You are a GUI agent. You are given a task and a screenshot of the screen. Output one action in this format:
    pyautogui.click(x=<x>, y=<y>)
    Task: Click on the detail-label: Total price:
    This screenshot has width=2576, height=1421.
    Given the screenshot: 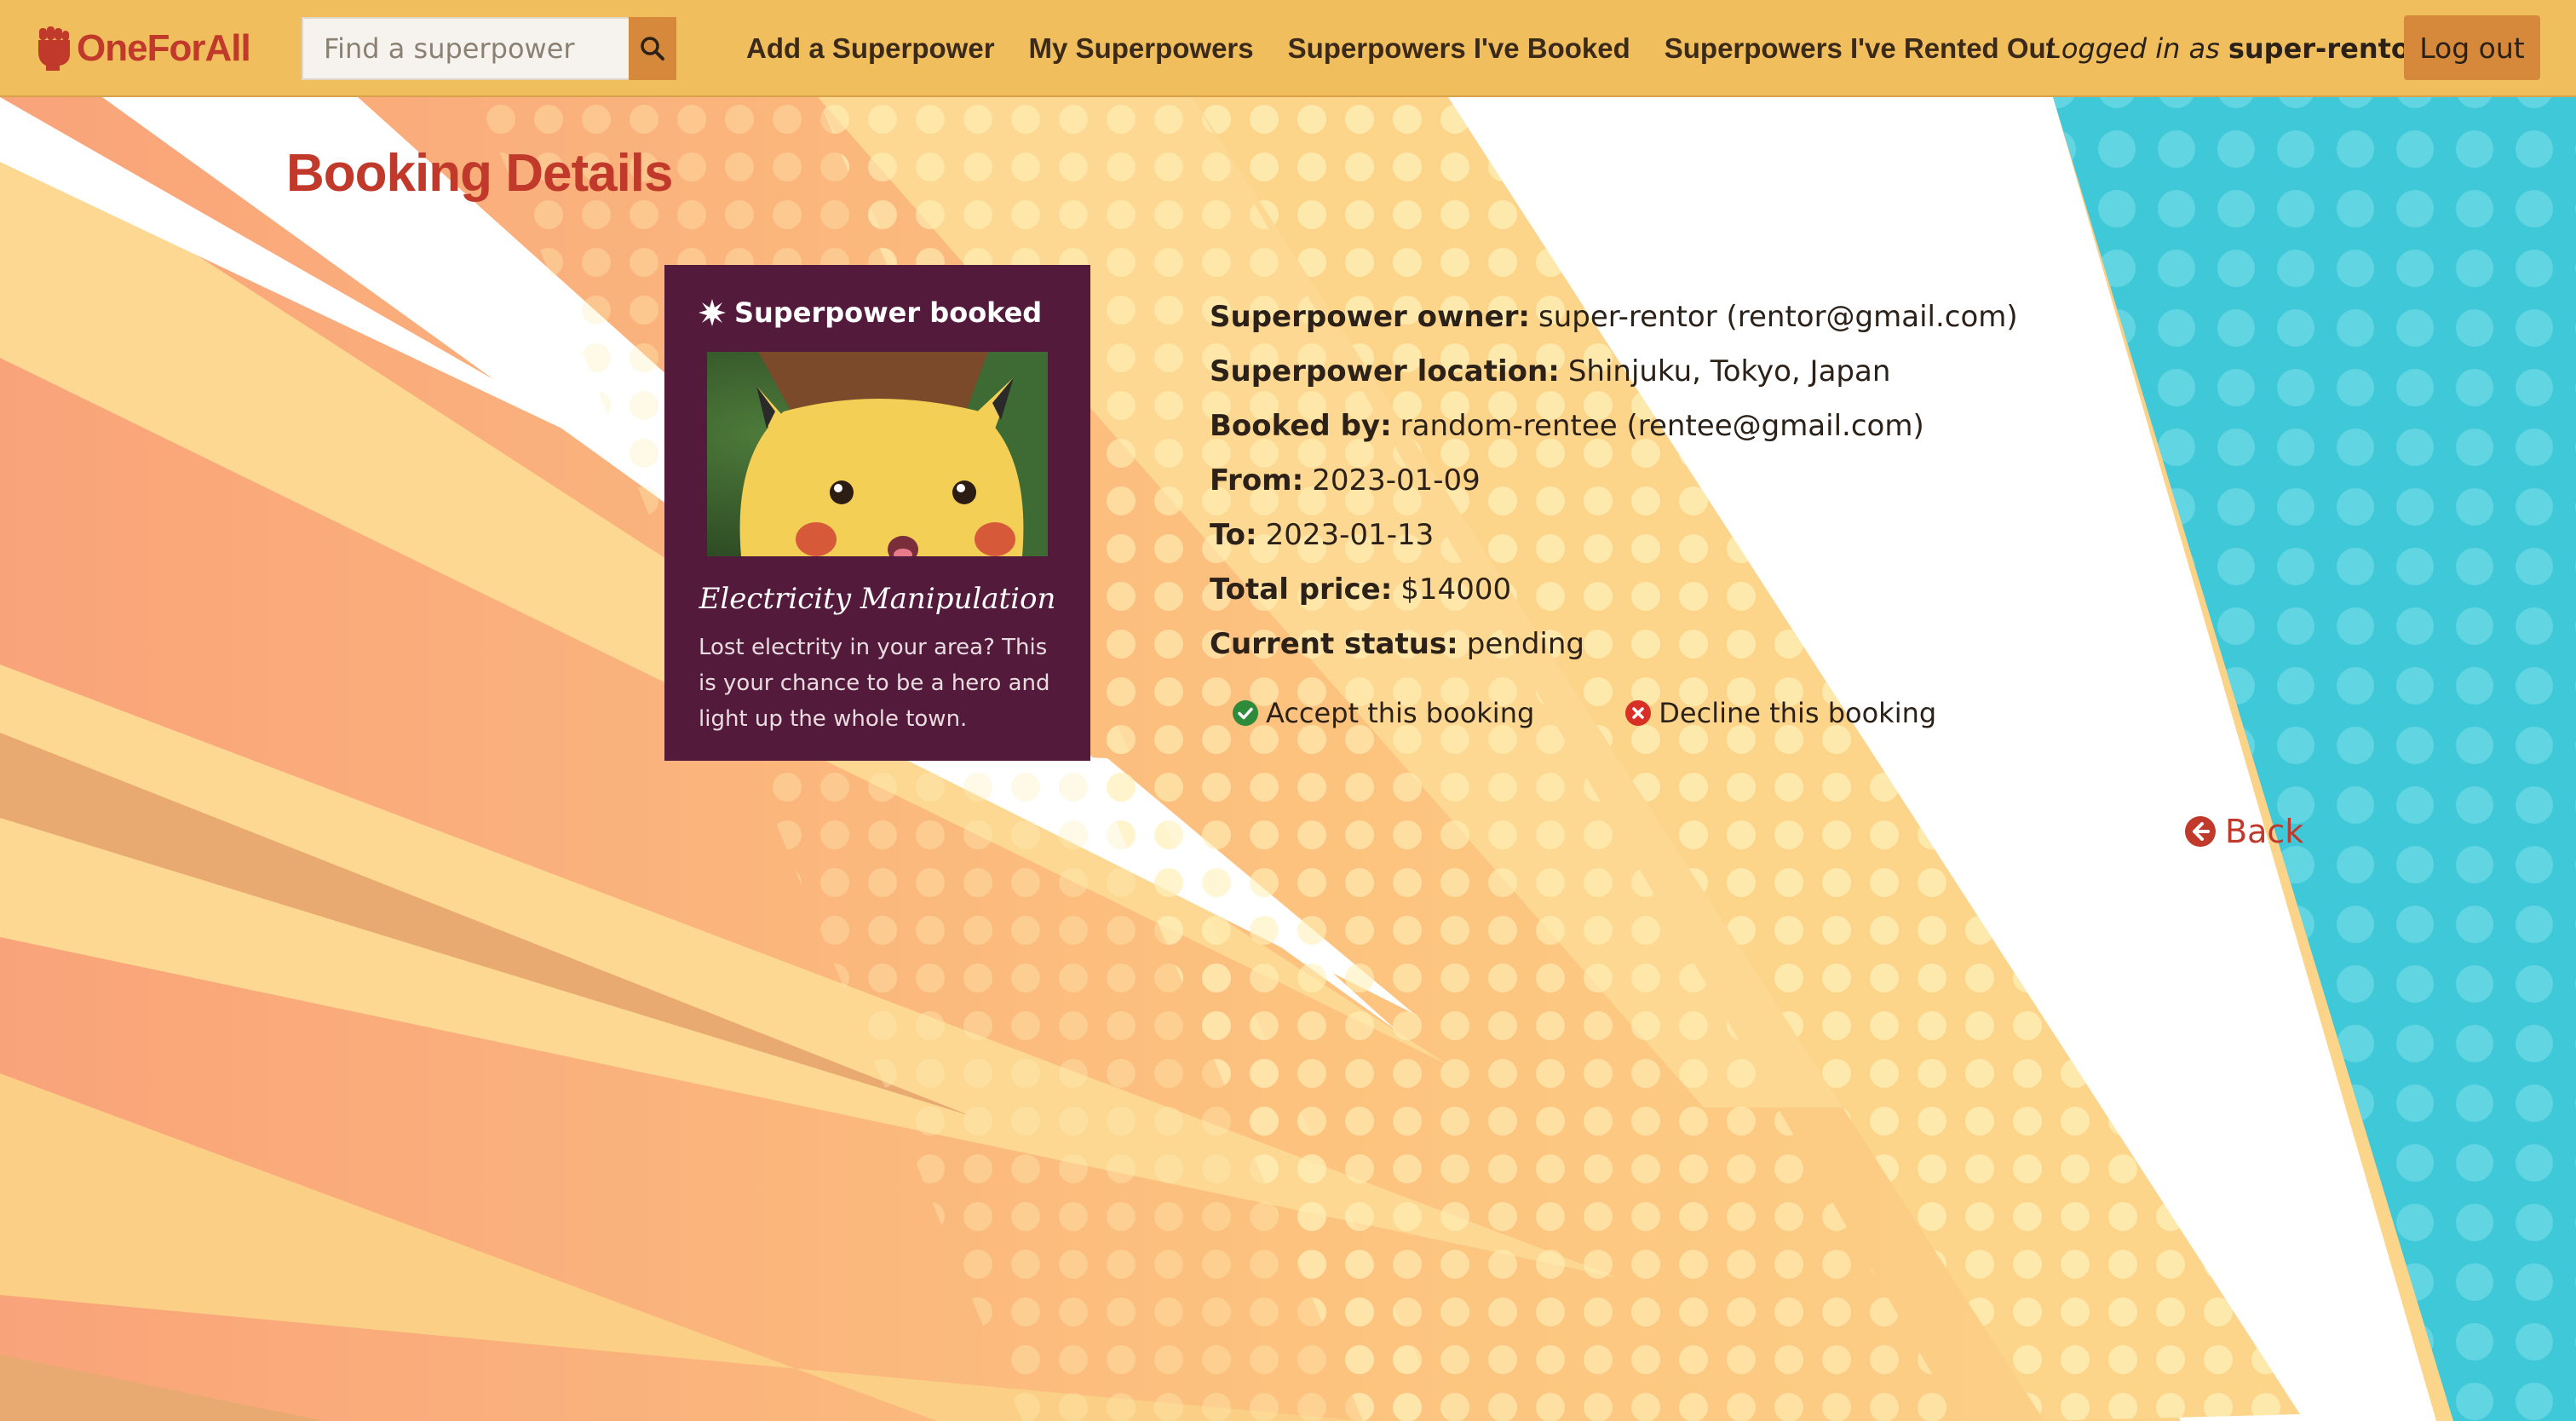 What is the action you would take?
    pyautogui.click(x=1302, y=589)
    